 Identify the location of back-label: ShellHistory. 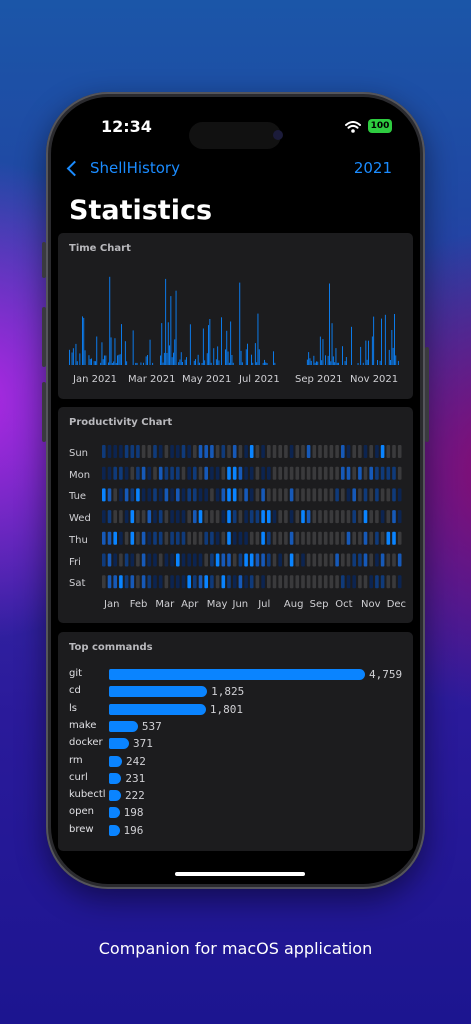
(135, 168).